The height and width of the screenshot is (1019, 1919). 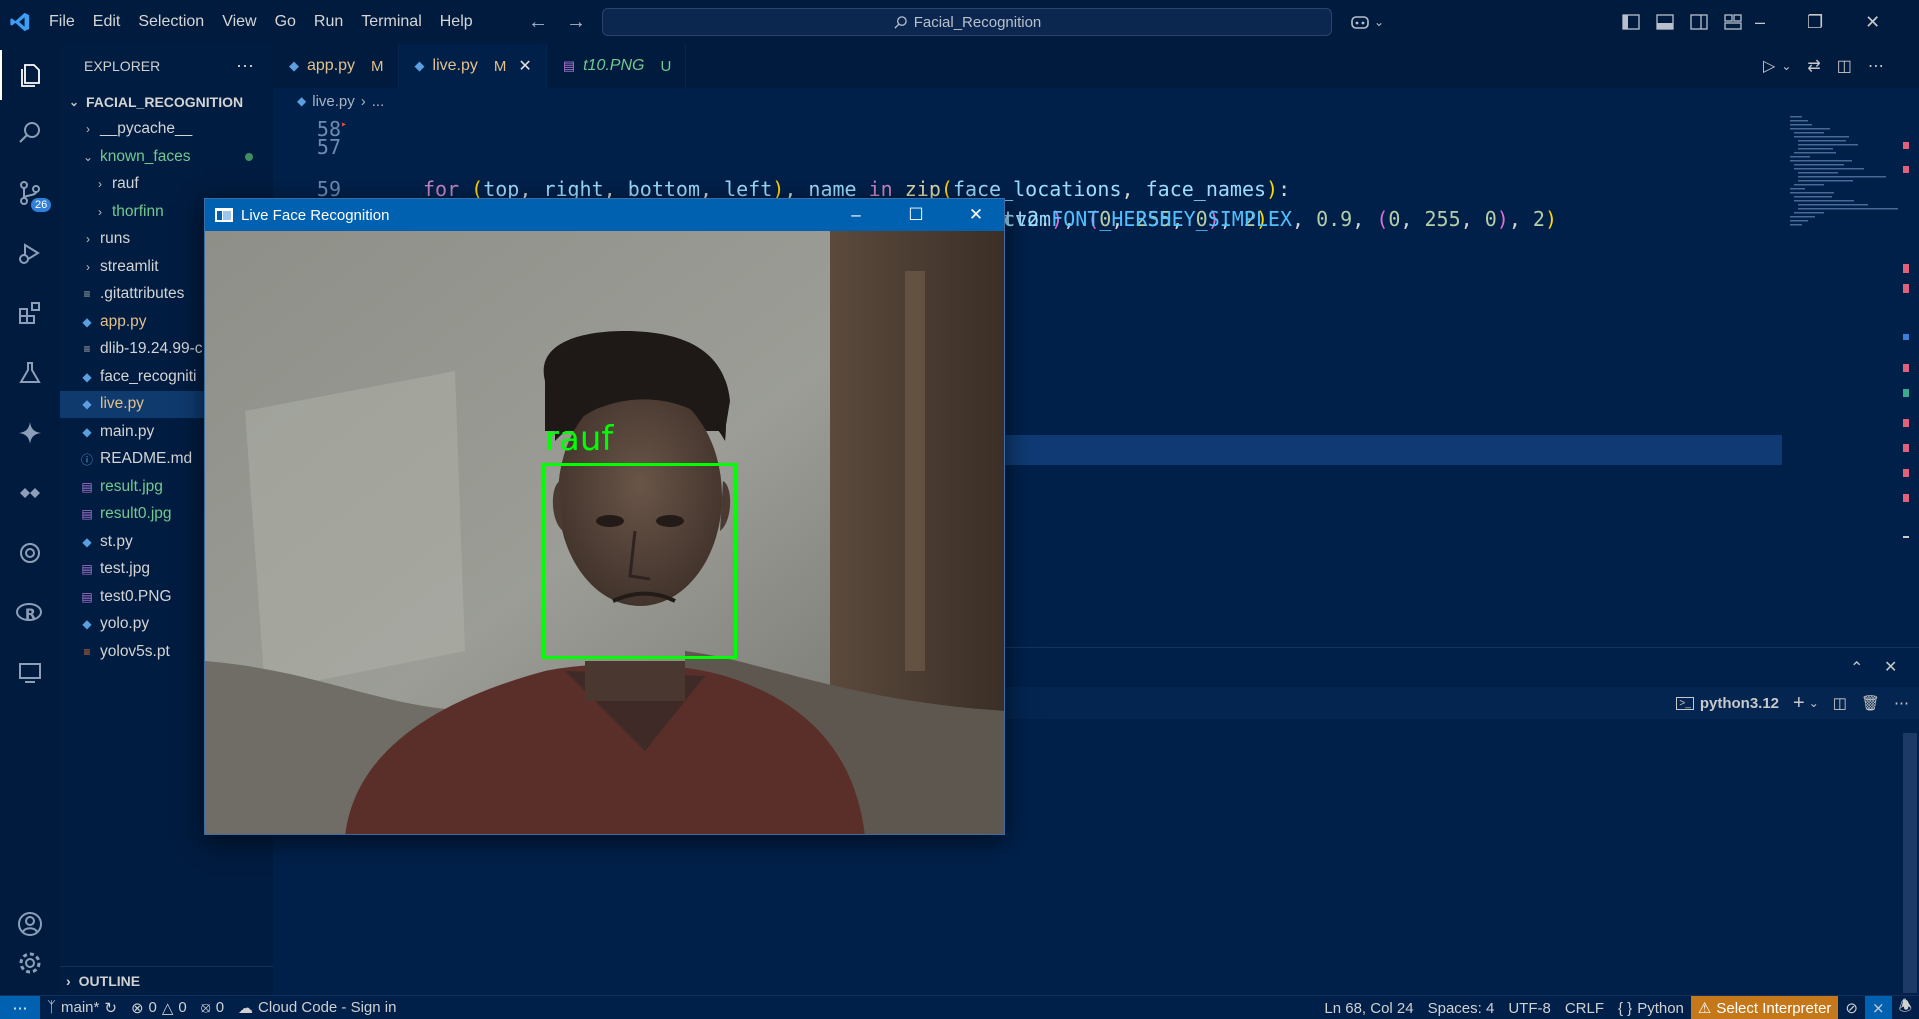 I want to click on menu-item-selection: Selection, so click(x=171, y=22).